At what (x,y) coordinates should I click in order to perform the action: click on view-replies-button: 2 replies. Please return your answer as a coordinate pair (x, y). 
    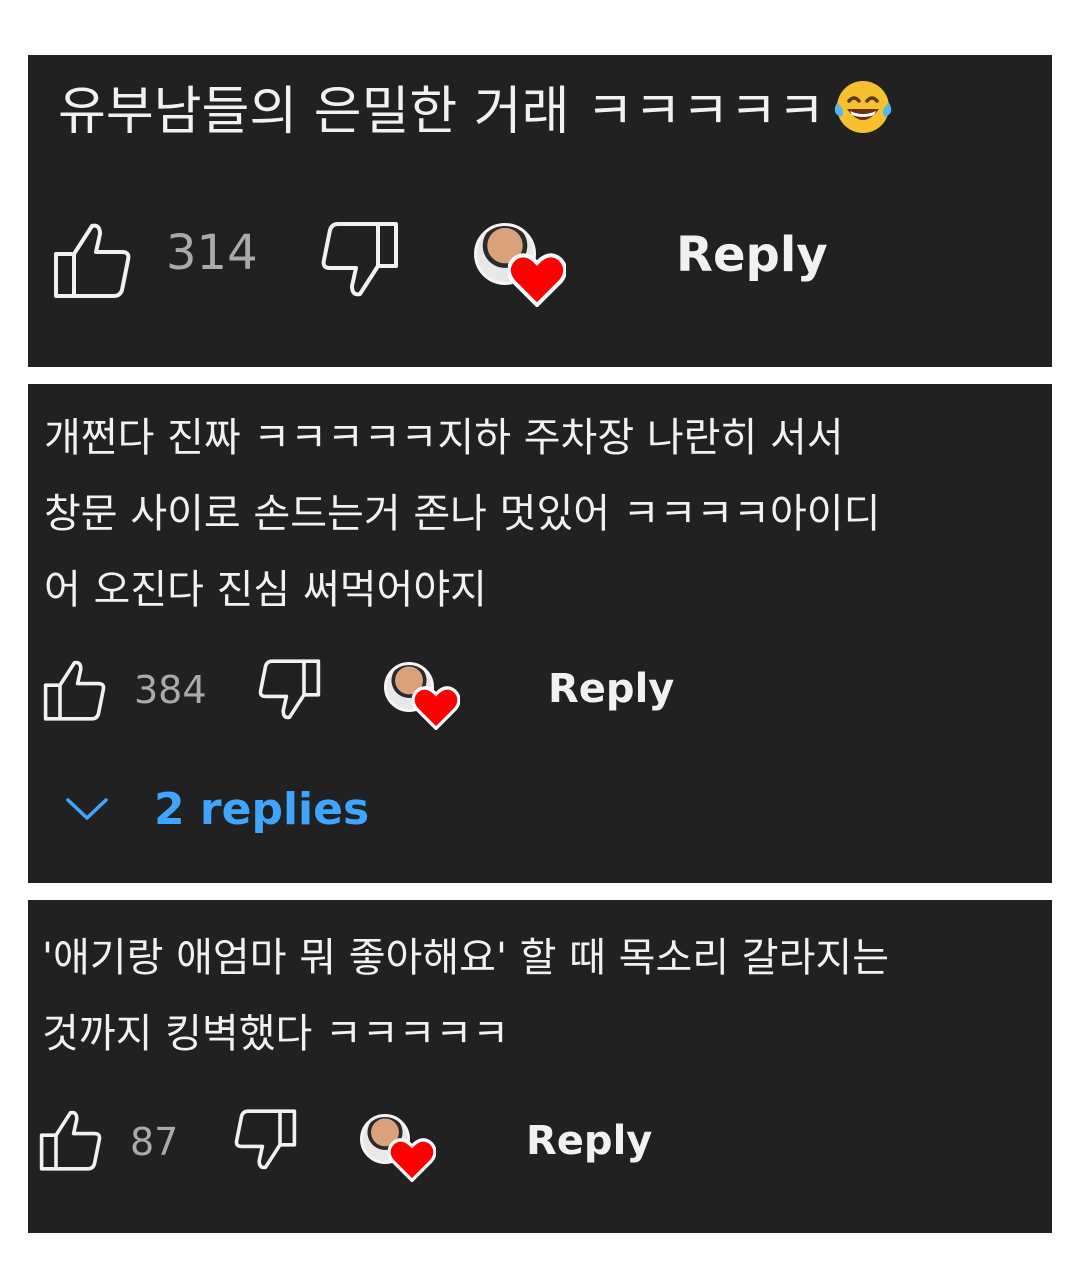
    Looking at the image, I should click on (216, 809).